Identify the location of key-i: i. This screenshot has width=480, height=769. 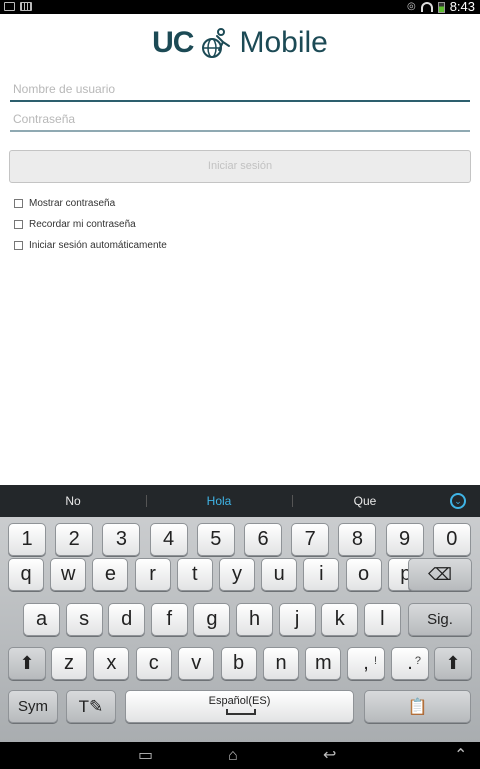
(321, 574).